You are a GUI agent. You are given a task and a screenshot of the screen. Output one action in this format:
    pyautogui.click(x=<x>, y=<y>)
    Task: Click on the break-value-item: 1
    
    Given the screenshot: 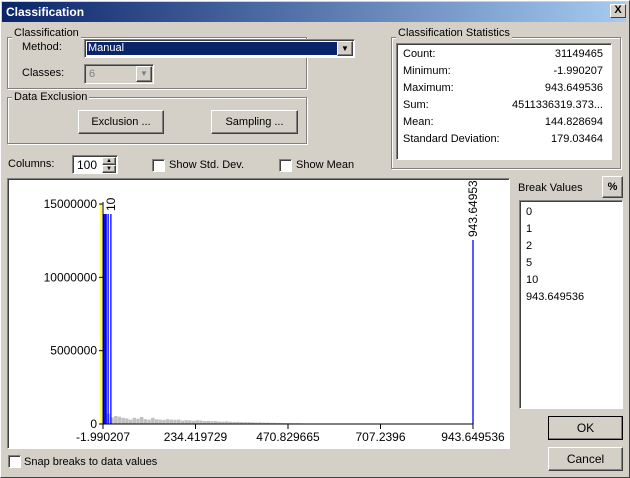 What is the action you would take?
    pyautogui.click(x=571, y=229)
    